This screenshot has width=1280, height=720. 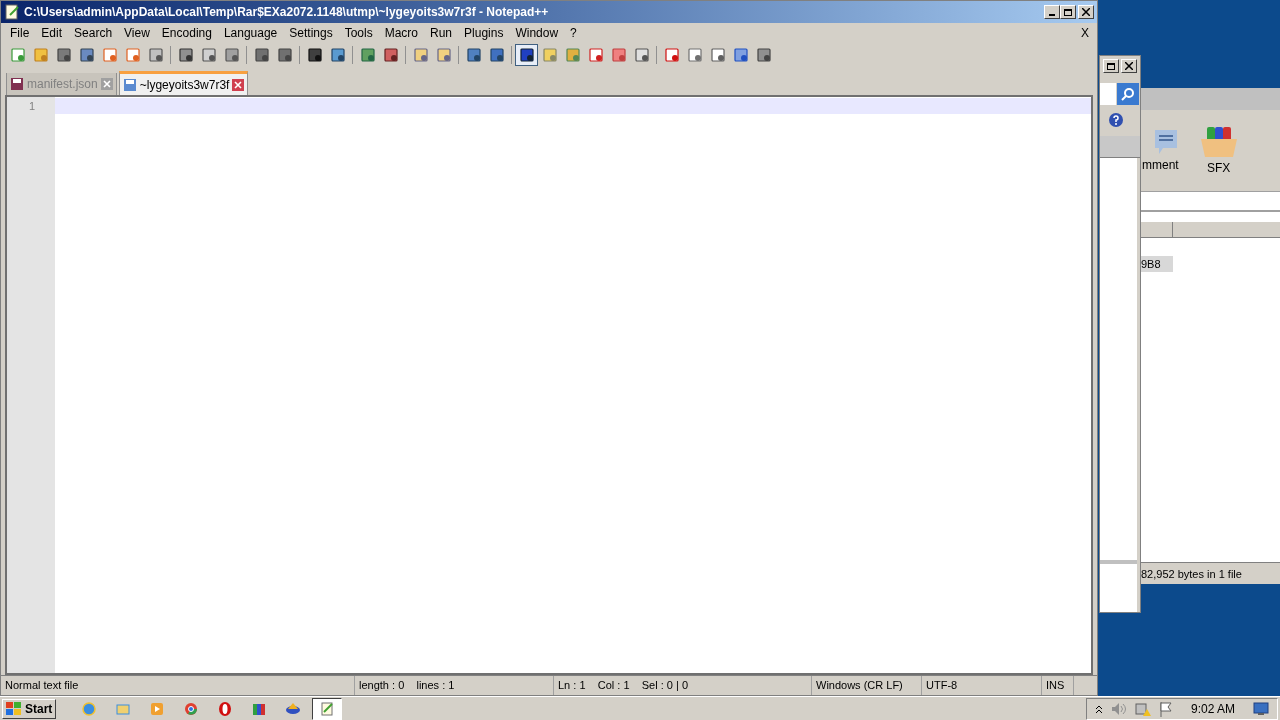 I want to click on toolbar-label: mment, so click(x=1160, y=165).